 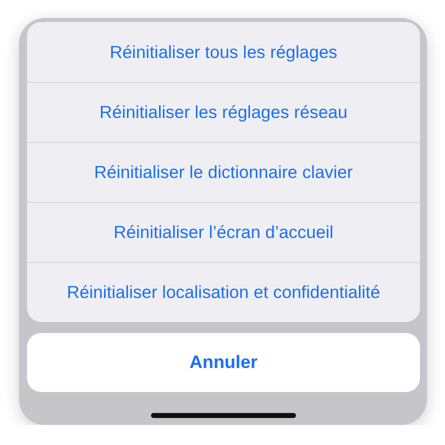 What do you see at coordinates (223, 362) in the screenshot?
I see `cancel-button: Annuler` at bounding box center [223, 362].